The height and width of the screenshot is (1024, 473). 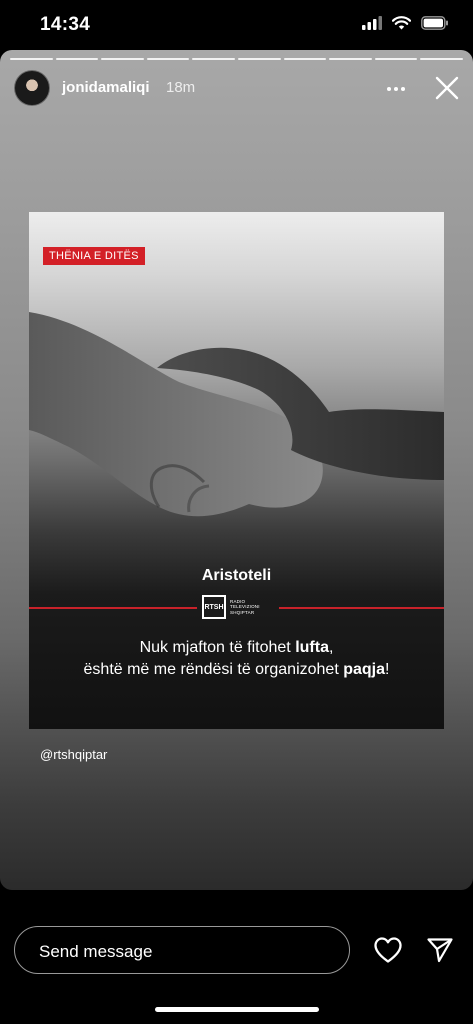 I want to click on rtsh-logo-text: RADIO TELEVIZIONI SHQIPTAR, so click(x=245, y=607).